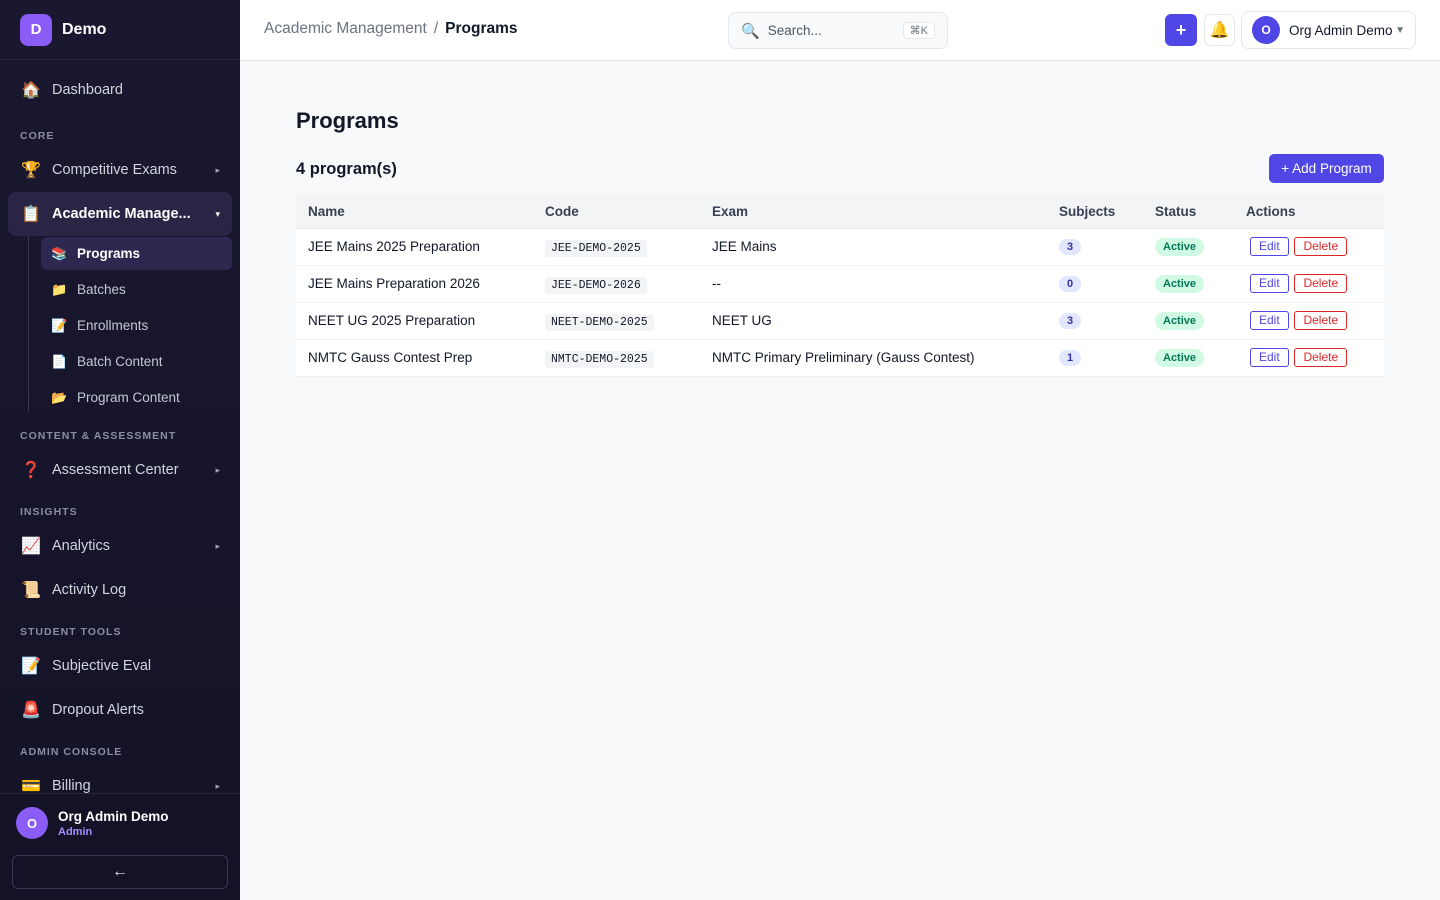 This screenshot has width=1440, height=900. I want to click on section-label-insights: INSIGHTS, so click(49, 512).